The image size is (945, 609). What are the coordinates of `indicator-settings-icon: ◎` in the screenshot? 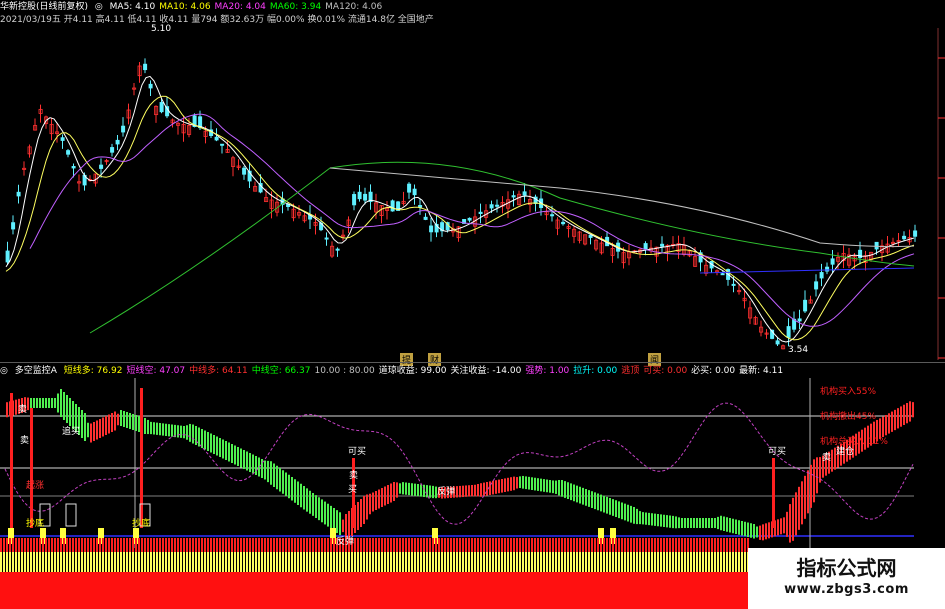 It's located at (4, 371).